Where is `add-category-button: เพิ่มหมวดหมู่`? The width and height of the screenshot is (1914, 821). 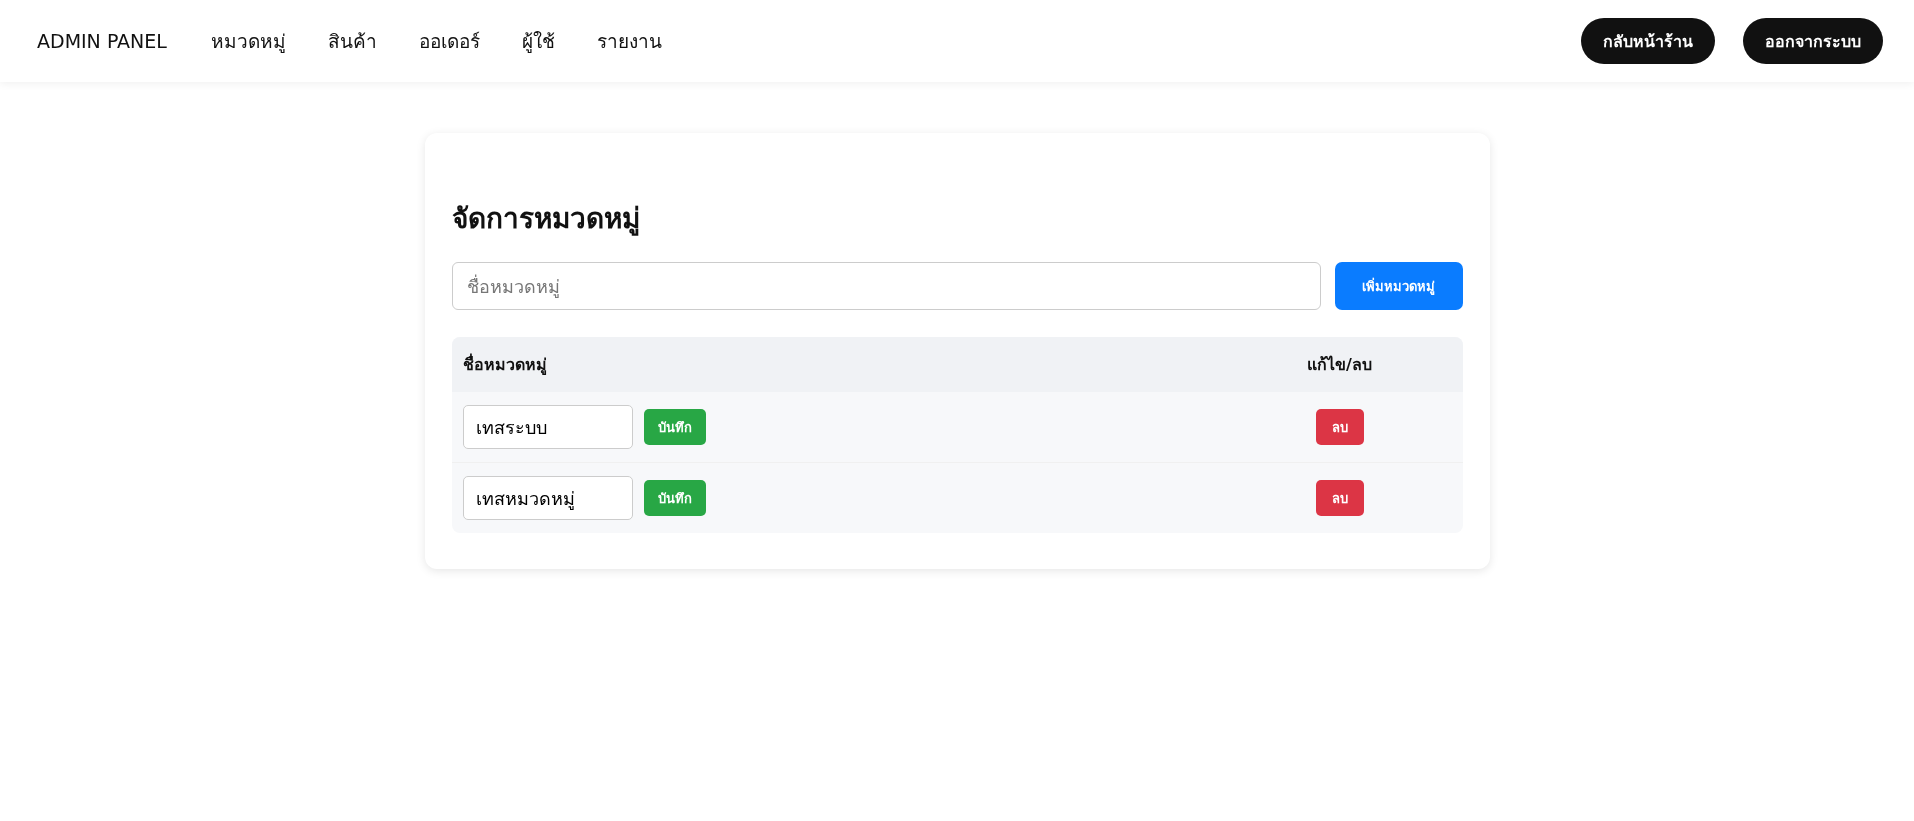
add-category-button: เพิ่มหมวดหมู่ is located at coordinates (1398, 286).